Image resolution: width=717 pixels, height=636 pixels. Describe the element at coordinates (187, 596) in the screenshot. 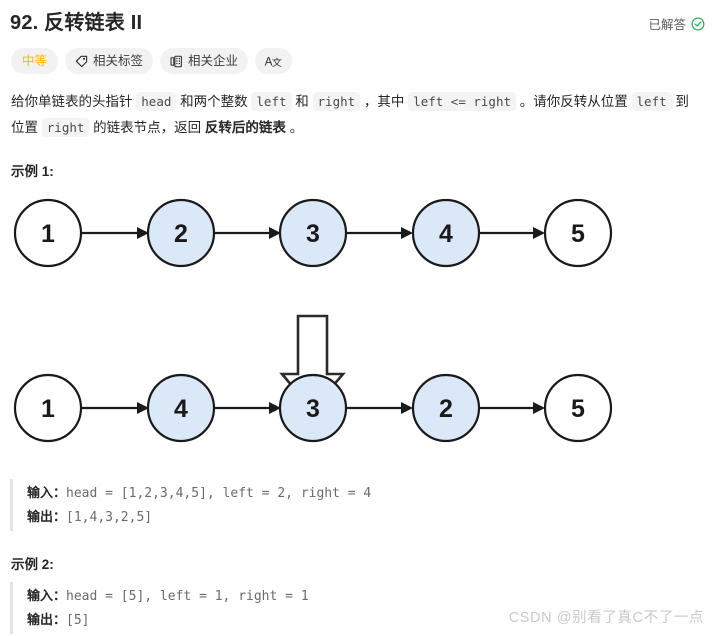

I see `example-2-input-value: head = [5], left = 1, right = 1` at that location.